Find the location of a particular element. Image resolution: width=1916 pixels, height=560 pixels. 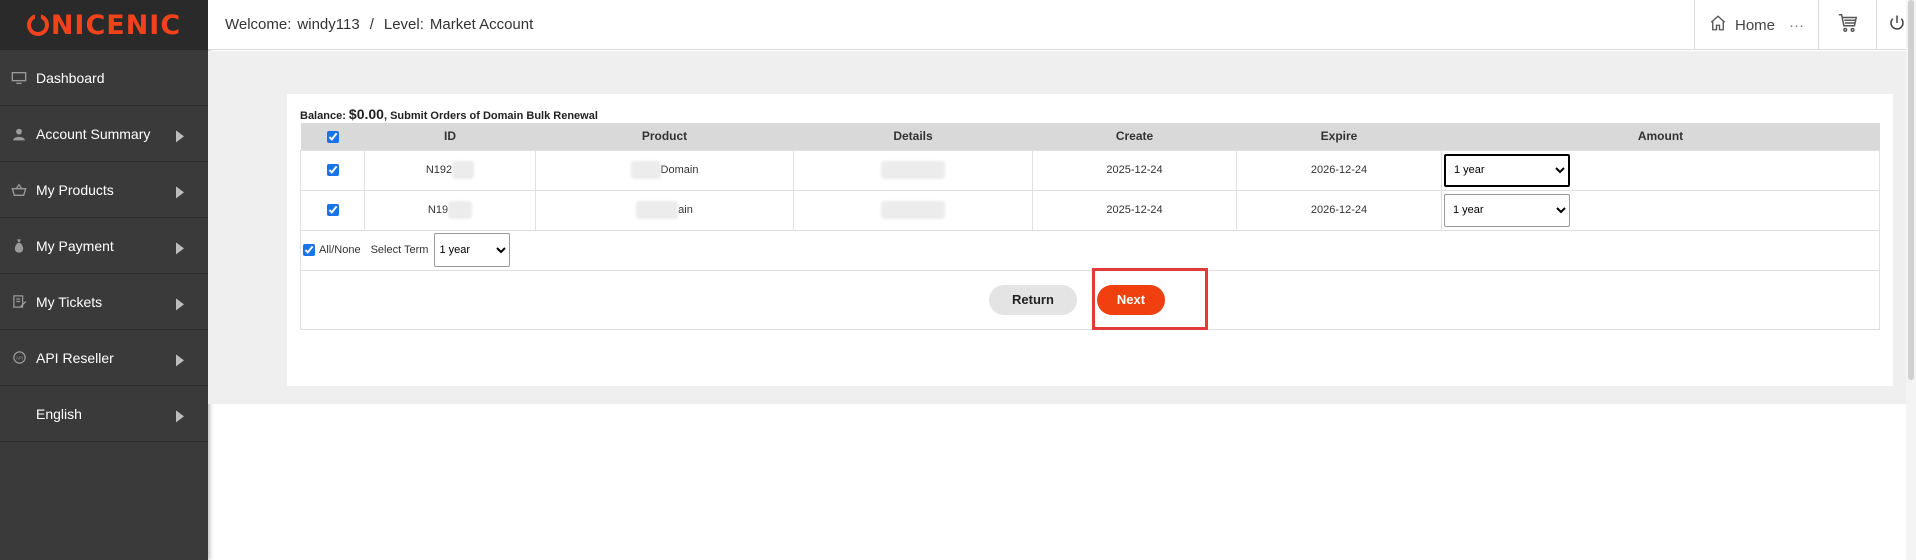

sidebar-item-my-products: My Products is located at coordinates (104, 190).